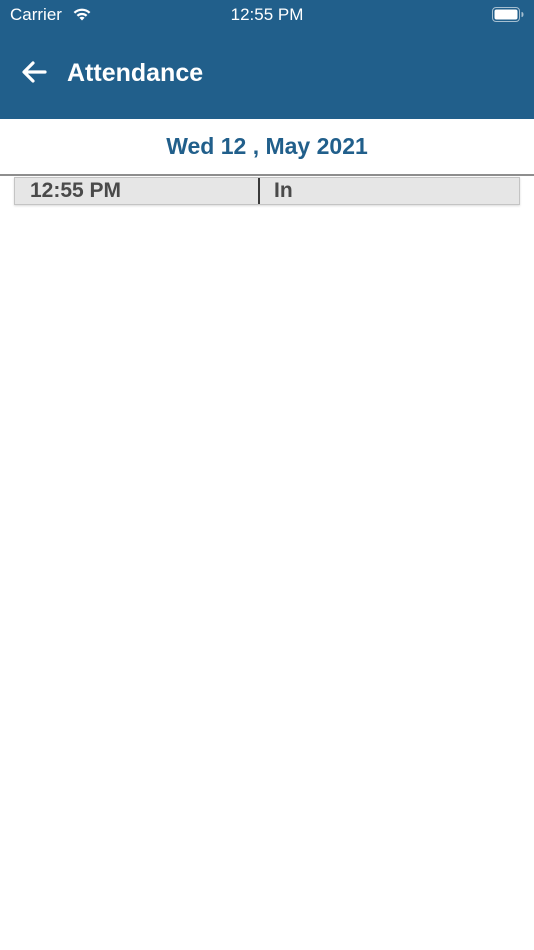 The width and height of the screenshot is (534, 950). I want to click on record-time: 12:55 PM, so click(137, 191).